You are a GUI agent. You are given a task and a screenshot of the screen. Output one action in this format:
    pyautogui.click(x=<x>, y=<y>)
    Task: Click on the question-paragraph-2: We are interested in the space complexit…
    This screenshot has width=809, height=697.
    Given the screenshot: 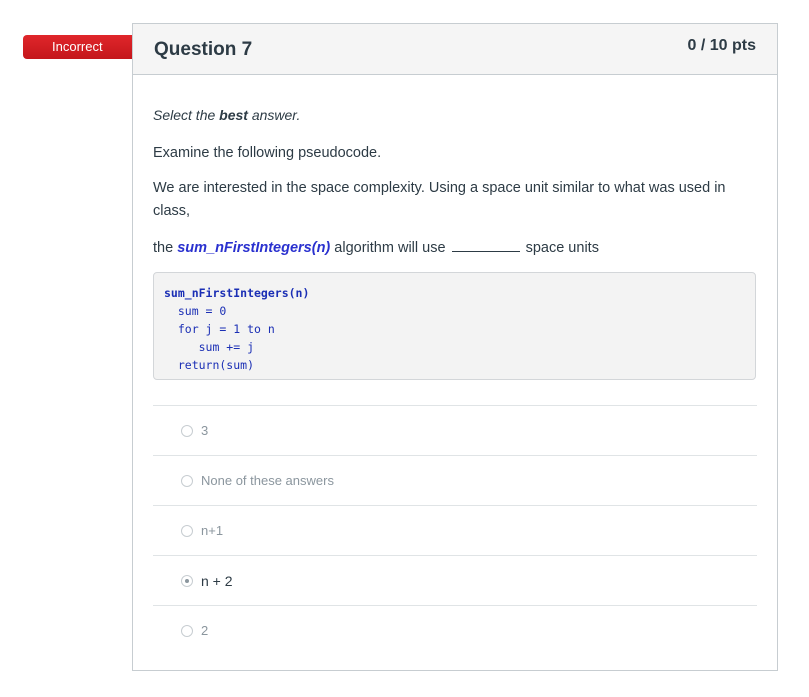 What is the action you would take?
    pyautogui.click(x=439, y=199)
    